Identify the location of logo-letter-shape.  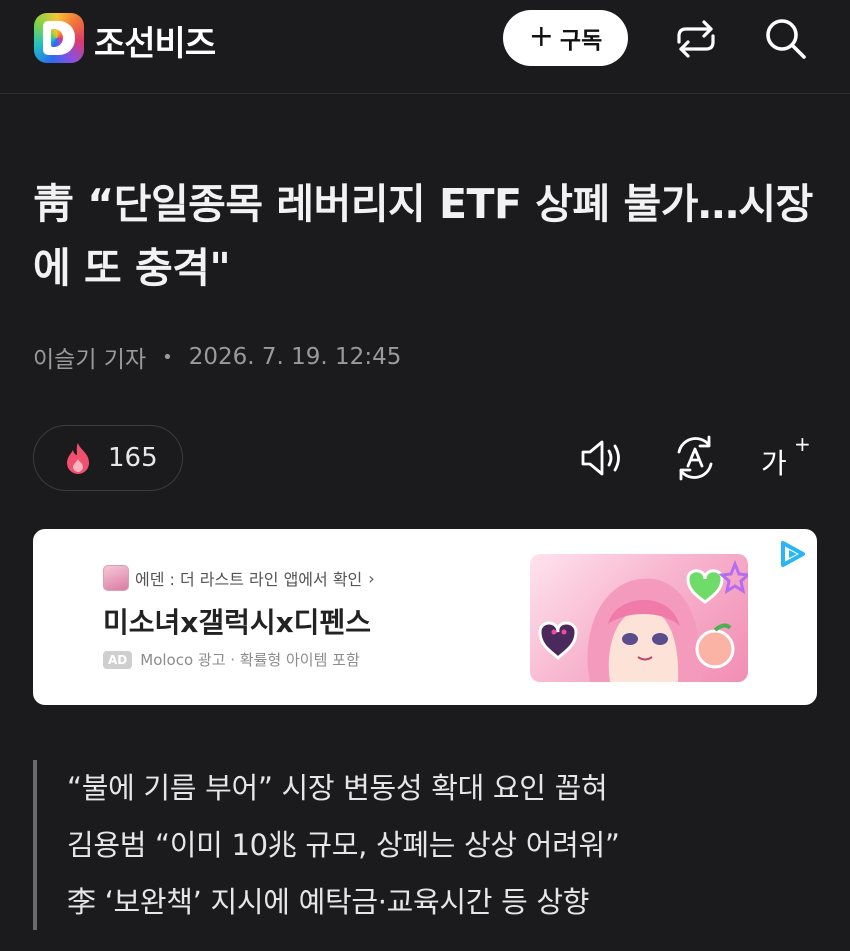
(59, 38).